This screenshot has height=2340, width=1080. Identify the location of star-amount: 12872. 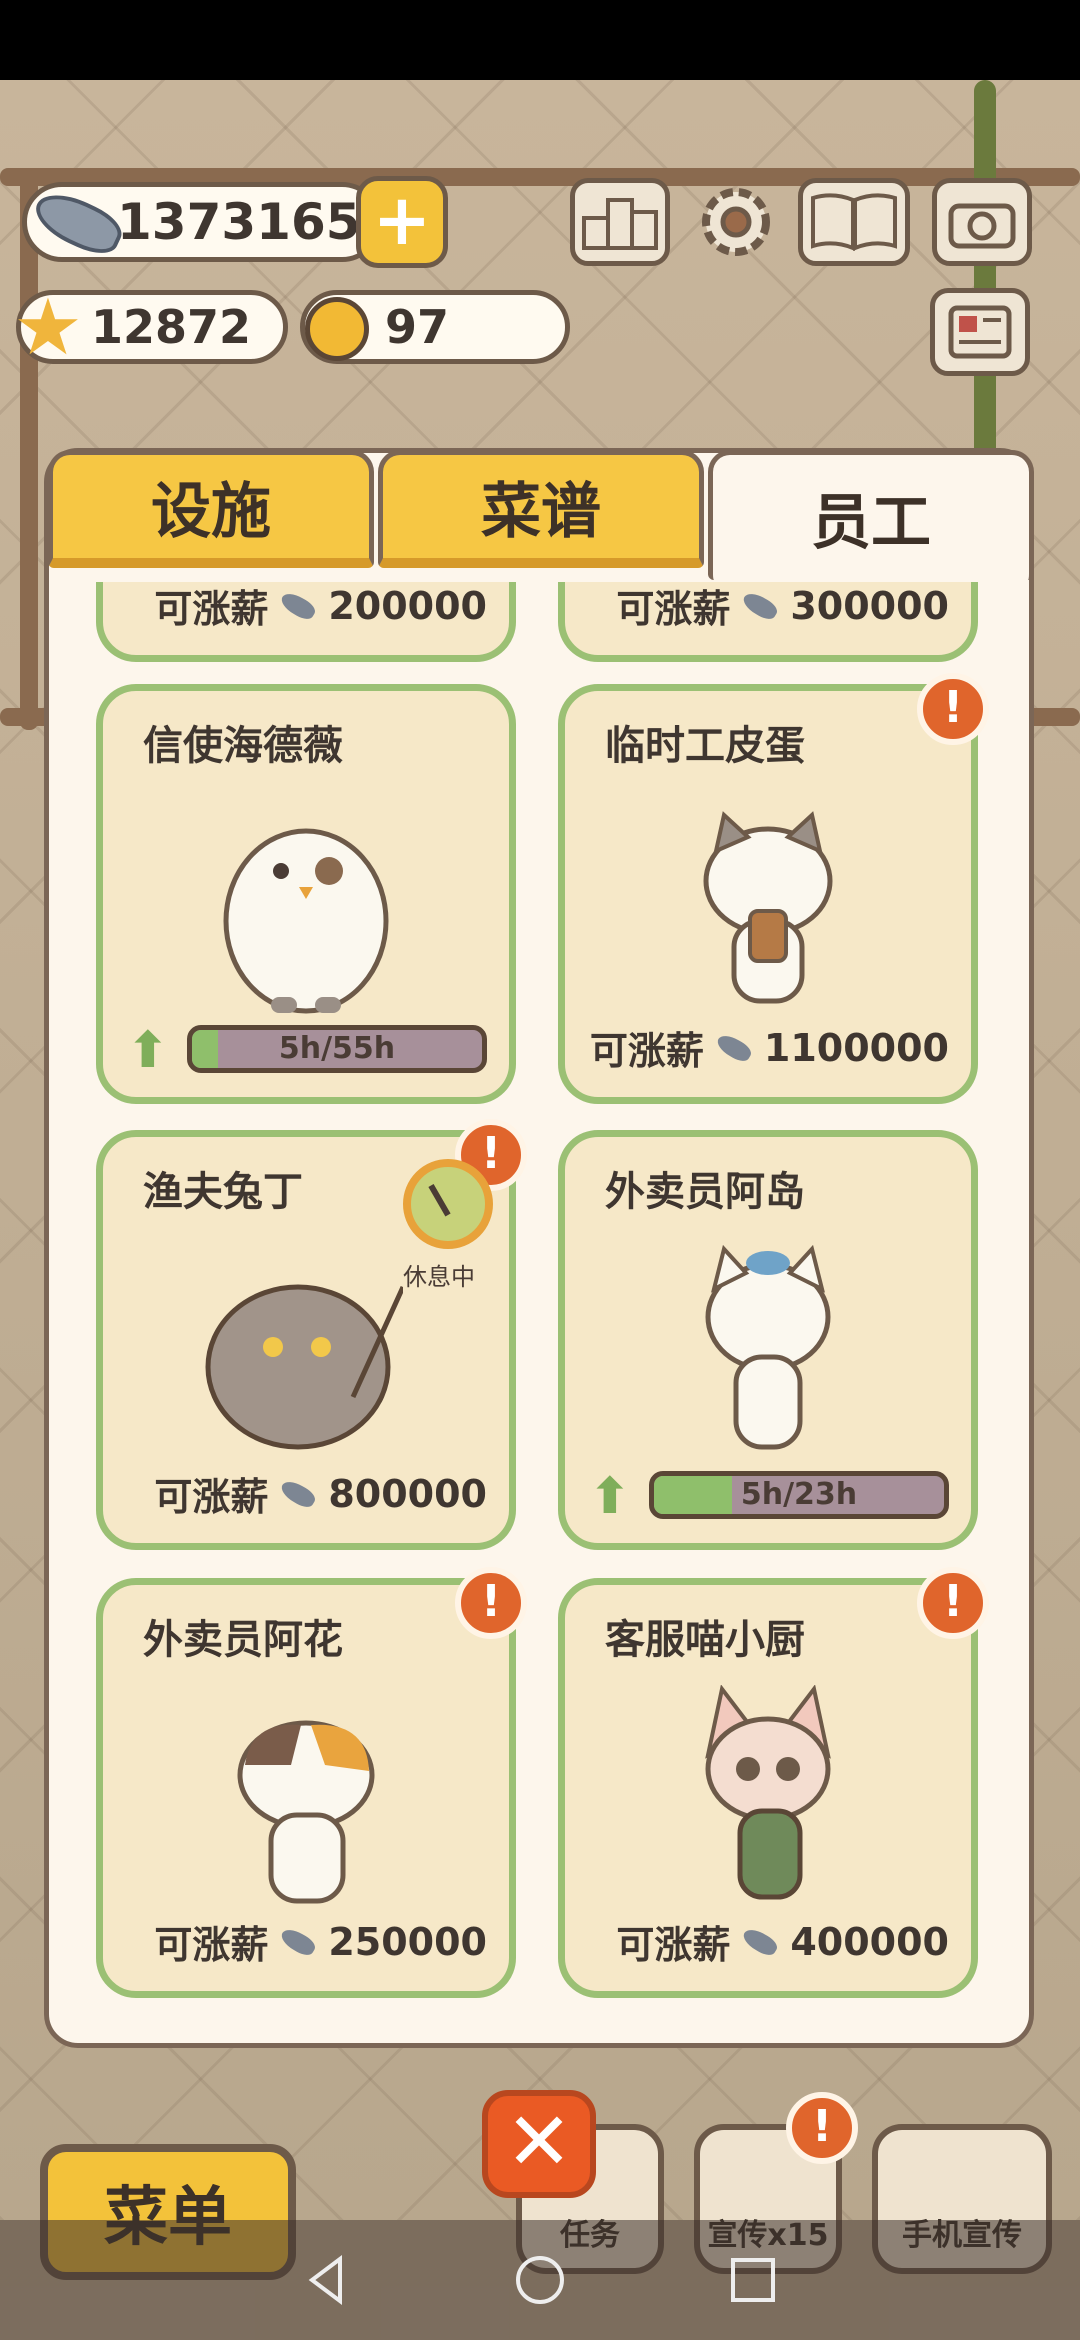
(171, 327).